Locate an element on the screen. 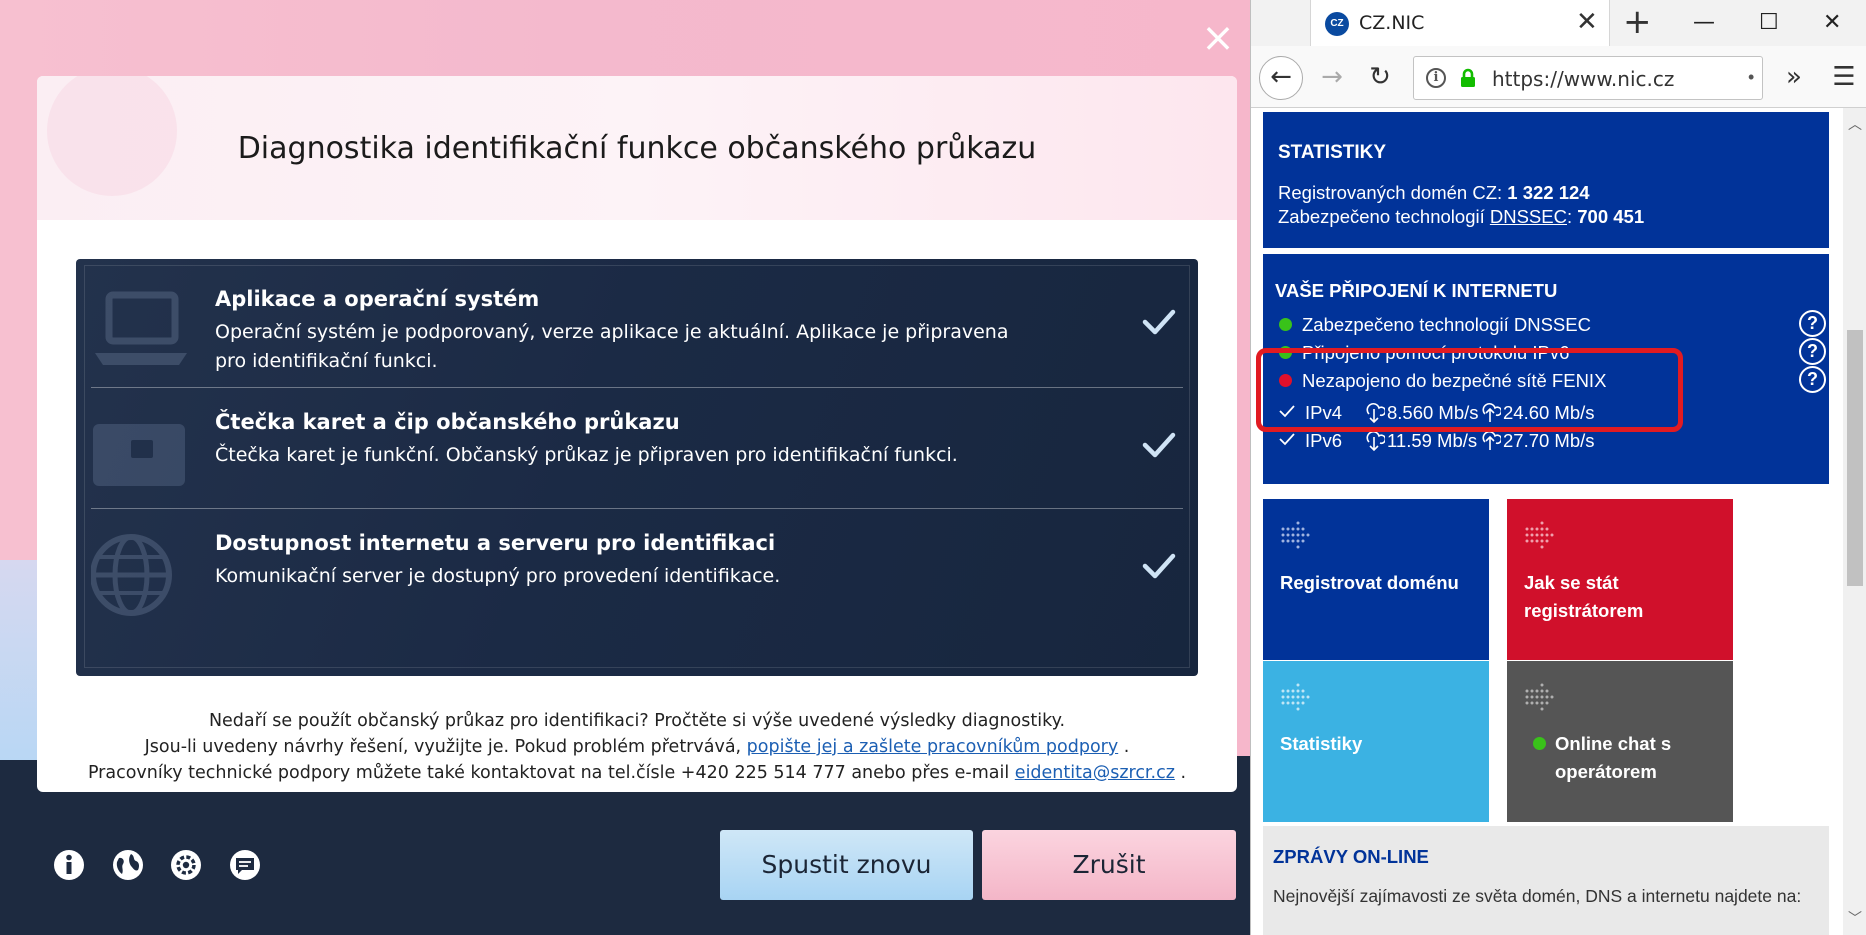 The height and width of the screenshot is (935, 1866). tile-label: Statistiky is located at coordinates (1321, 743).